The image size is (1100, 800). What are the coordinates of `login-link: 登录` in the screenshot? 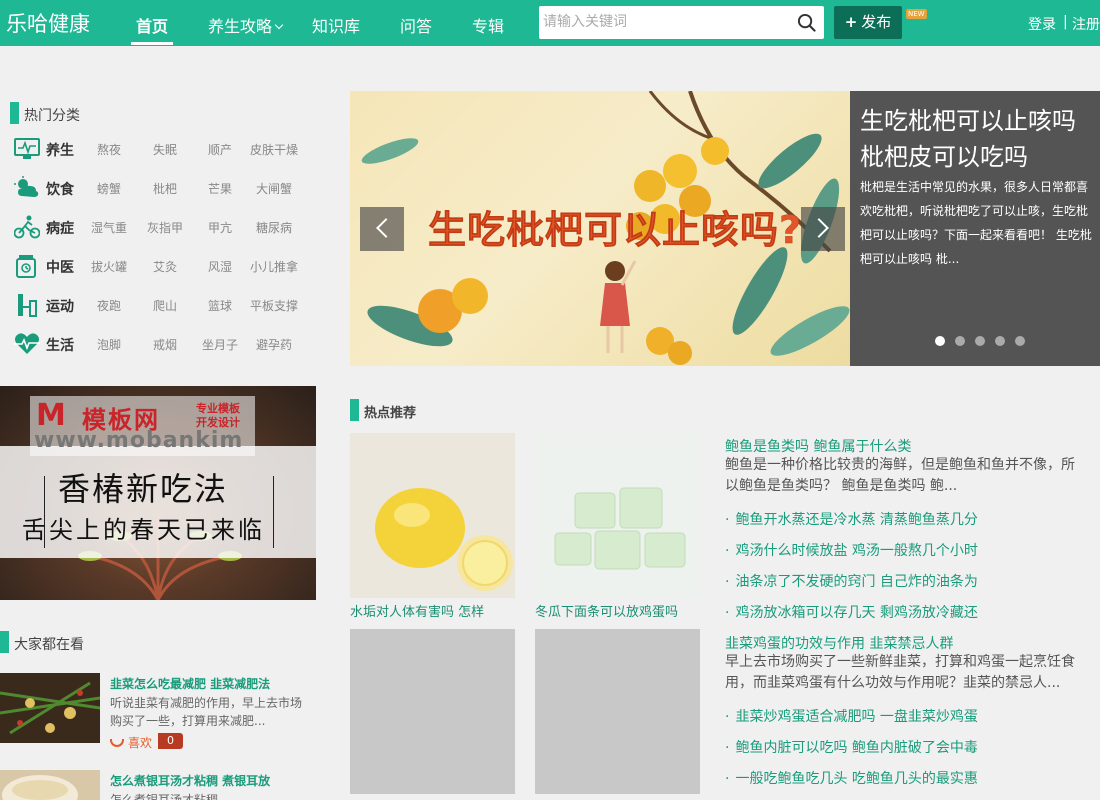 It's located at (1042, 24).